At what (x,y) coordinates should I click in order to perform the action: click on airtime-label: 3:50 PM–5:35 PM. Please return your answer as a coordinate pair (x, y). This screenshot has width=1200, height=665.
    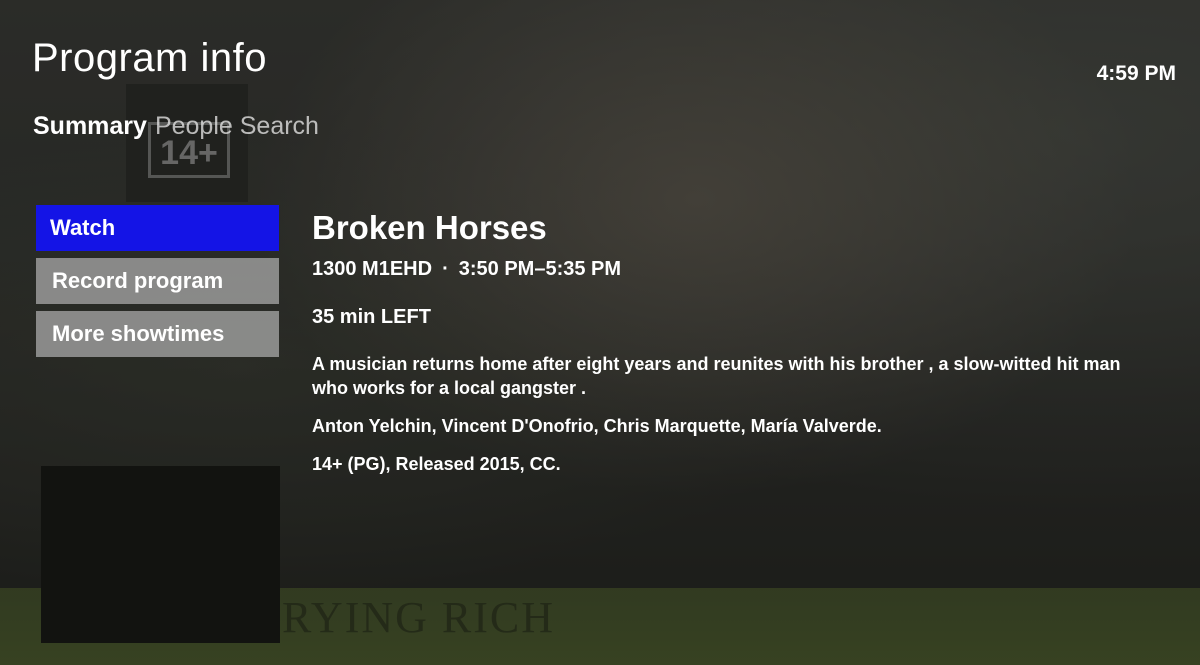
    Looking at the image, I should click on (540, 269).